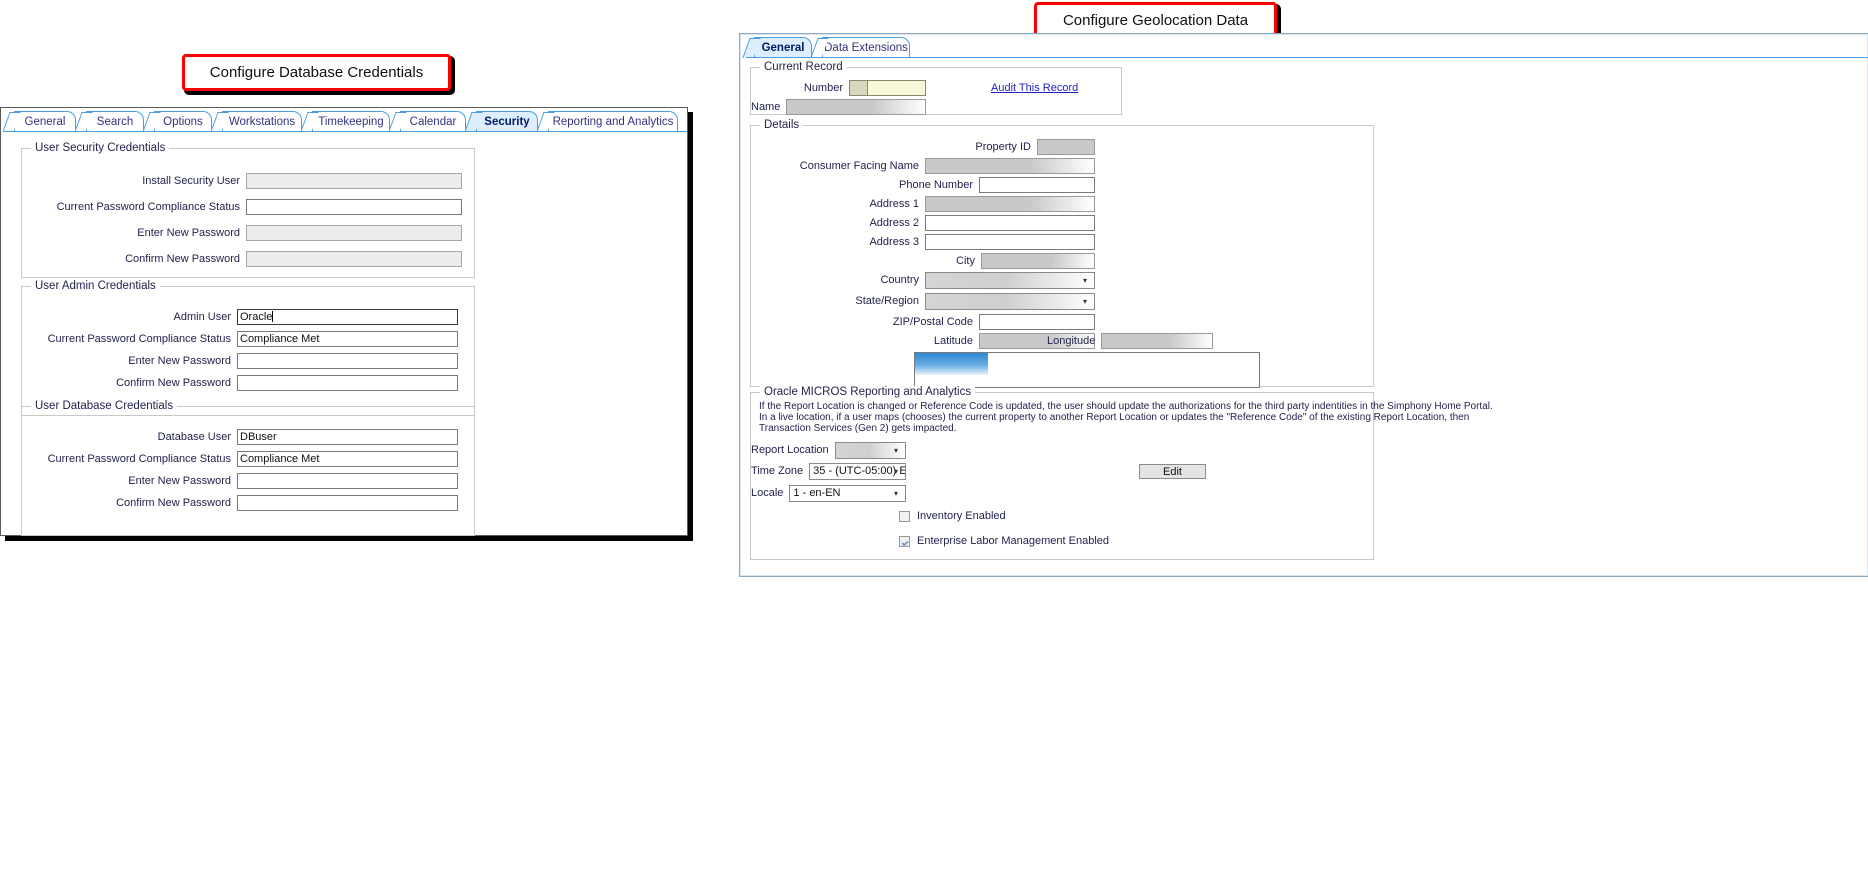 This screenshot has height=883, width=1868. I want to click on input-comment, so click(1087, 370).